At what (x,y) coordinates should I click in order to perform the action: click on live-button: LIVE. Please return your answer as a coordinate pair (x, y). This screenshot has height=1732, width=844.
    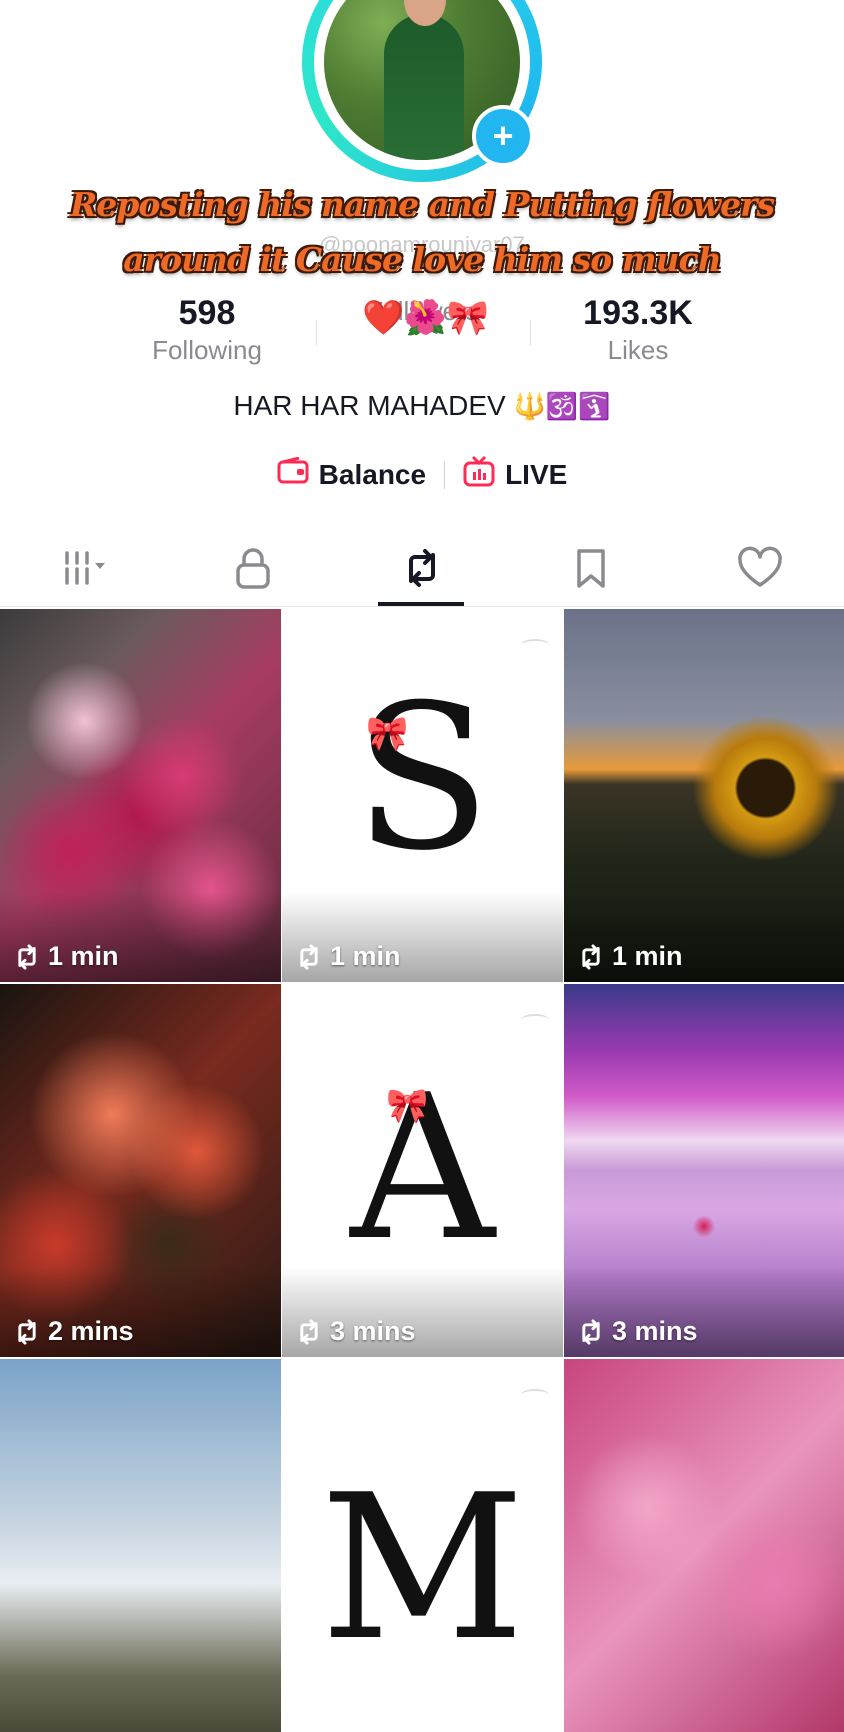
    Looking at the image, I should click on (515, 475).